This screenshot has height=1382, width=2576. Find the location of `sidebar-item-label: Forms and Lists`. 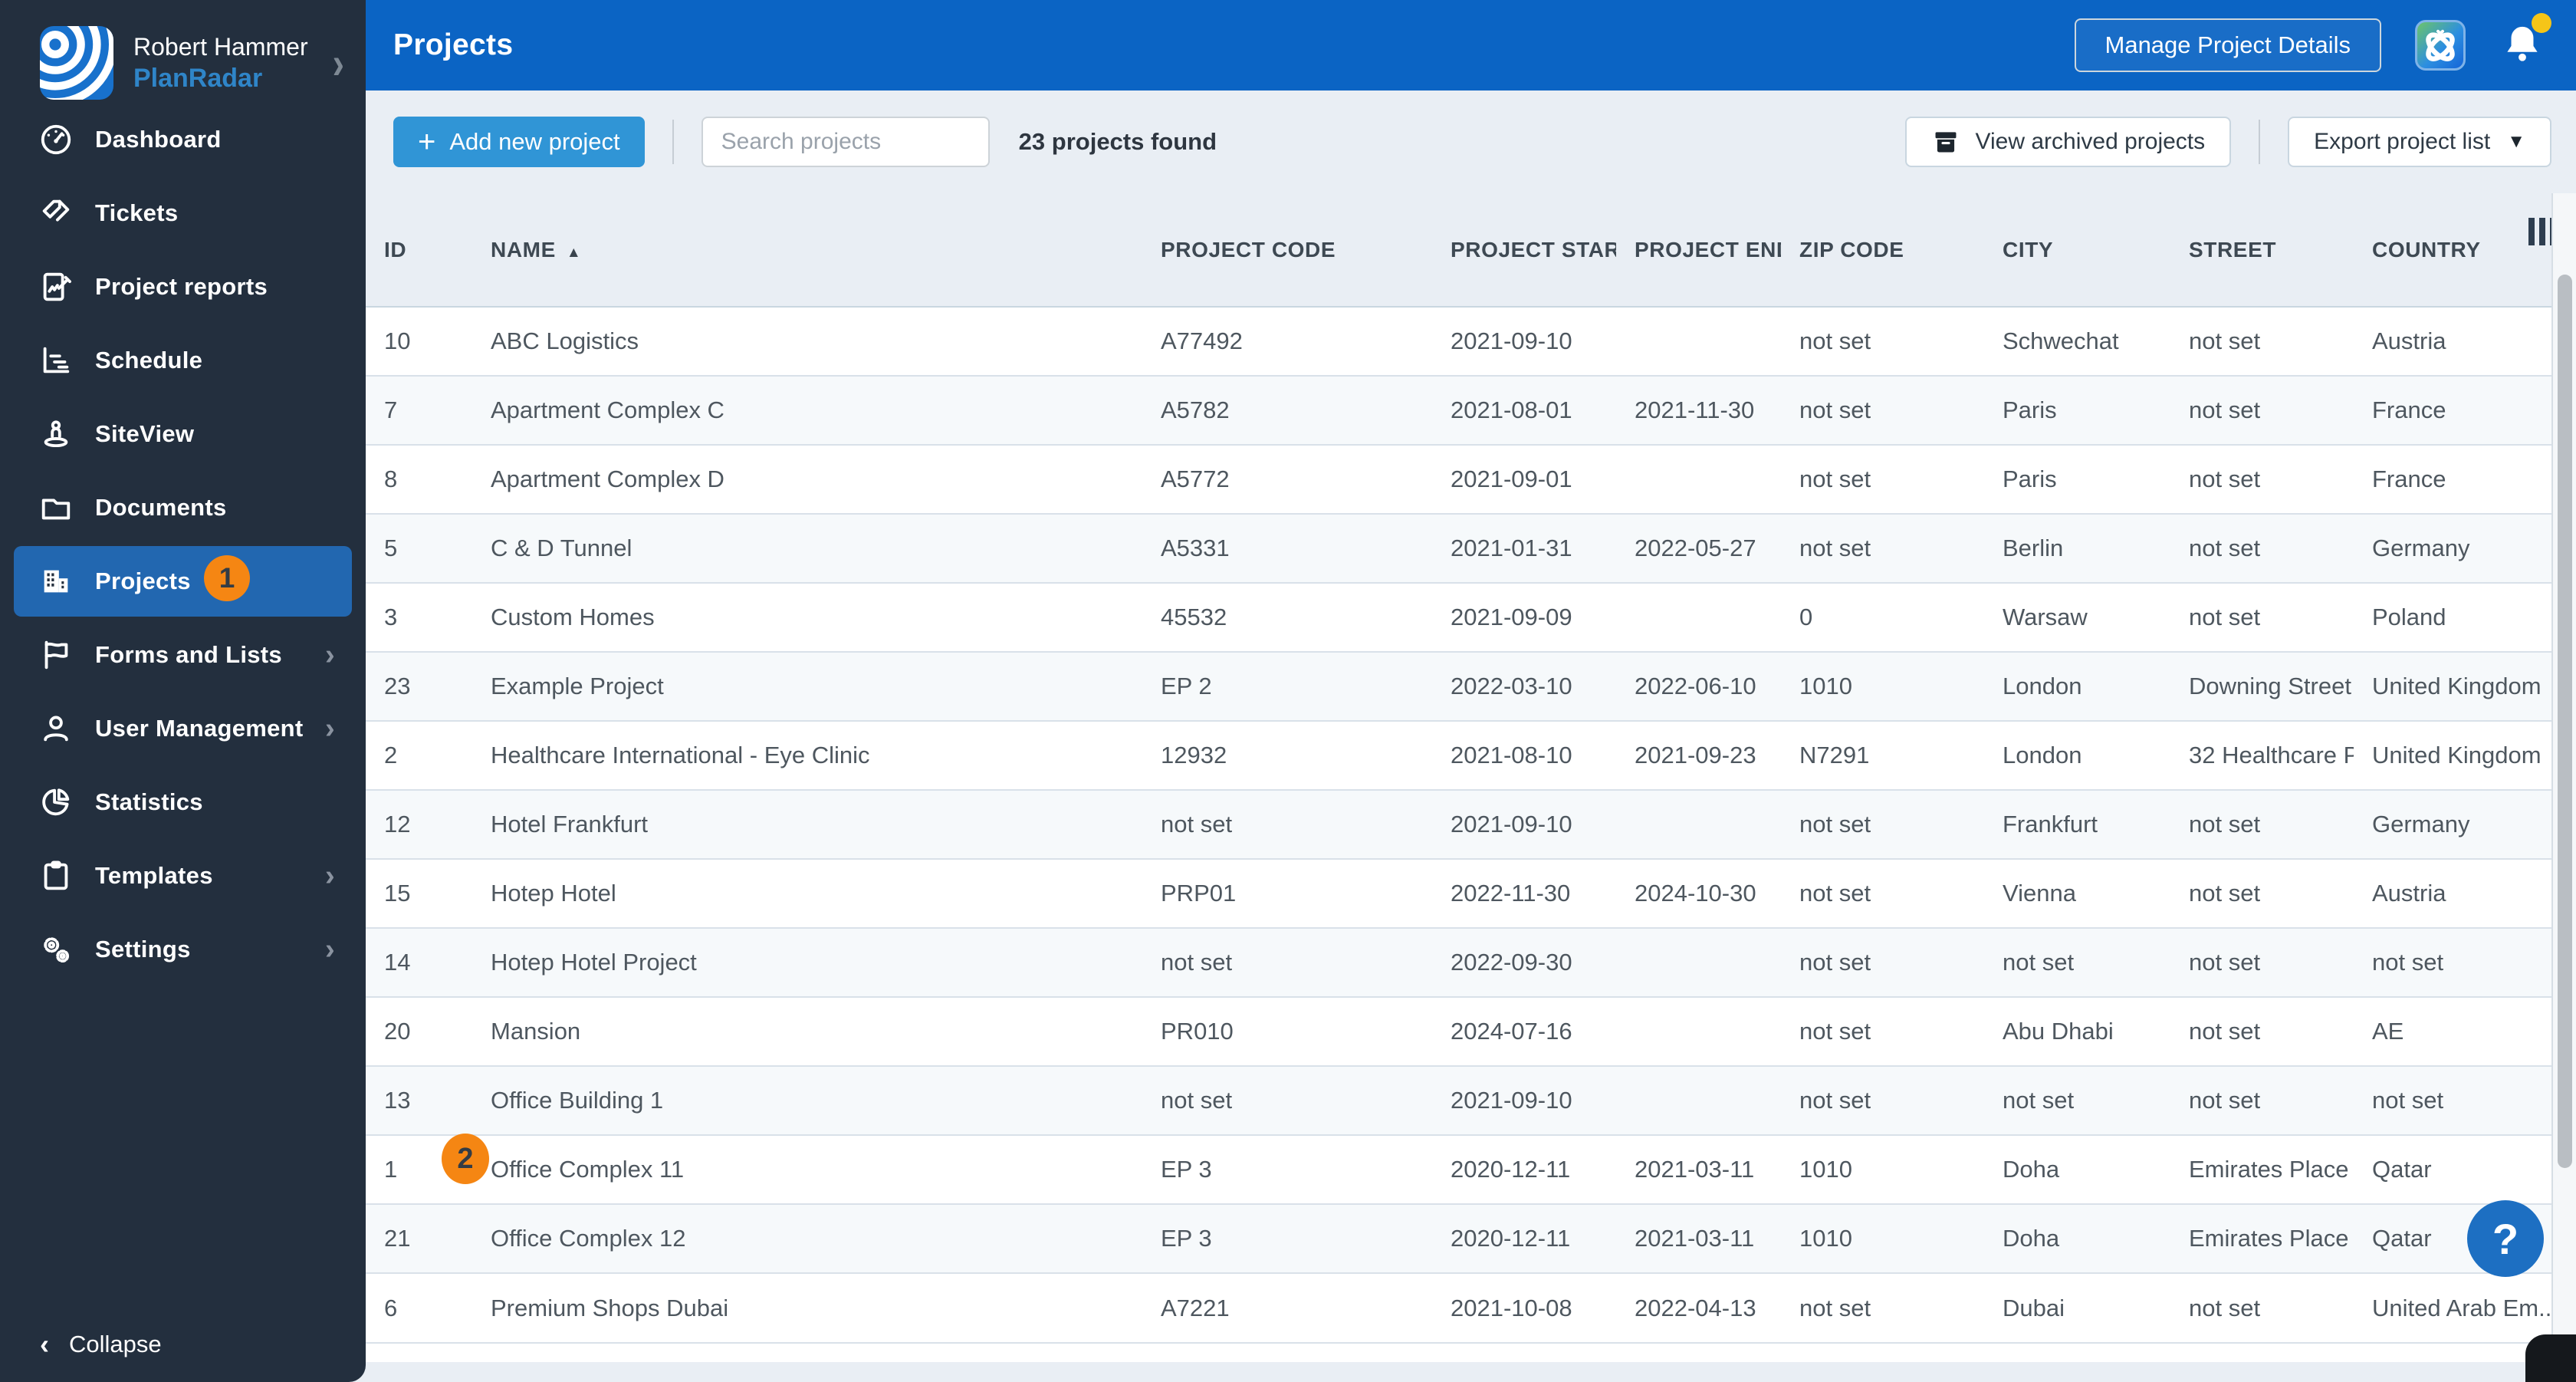

sidebar-item-label: Forms and Lists is located at coordinates (189, 654).